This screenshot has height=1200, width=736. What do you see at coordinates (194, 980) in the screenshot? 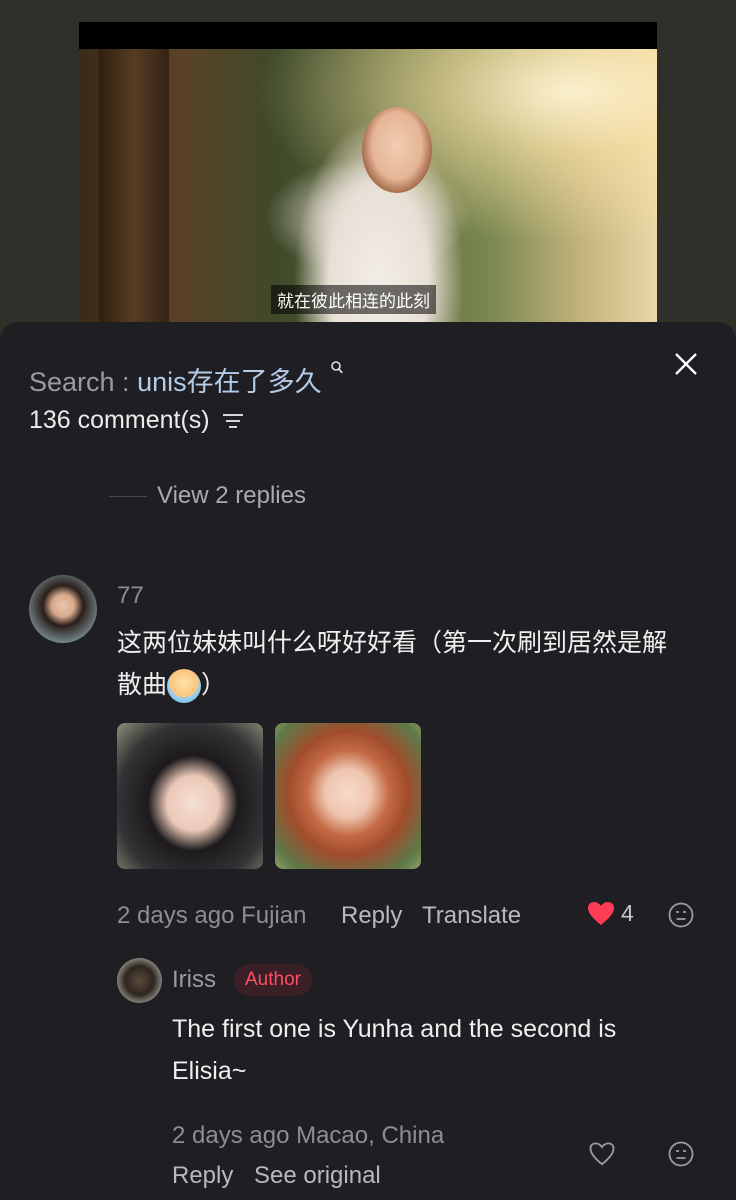
I see `reply-username: Iriss` at bounding box center [194, 980].